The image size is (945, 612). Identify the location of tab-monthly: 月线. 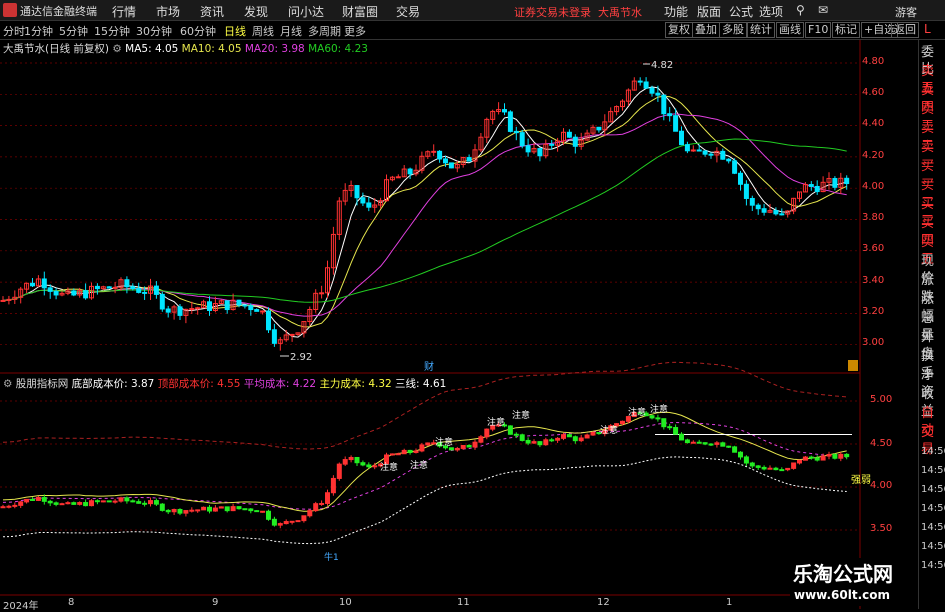
(291, 31).